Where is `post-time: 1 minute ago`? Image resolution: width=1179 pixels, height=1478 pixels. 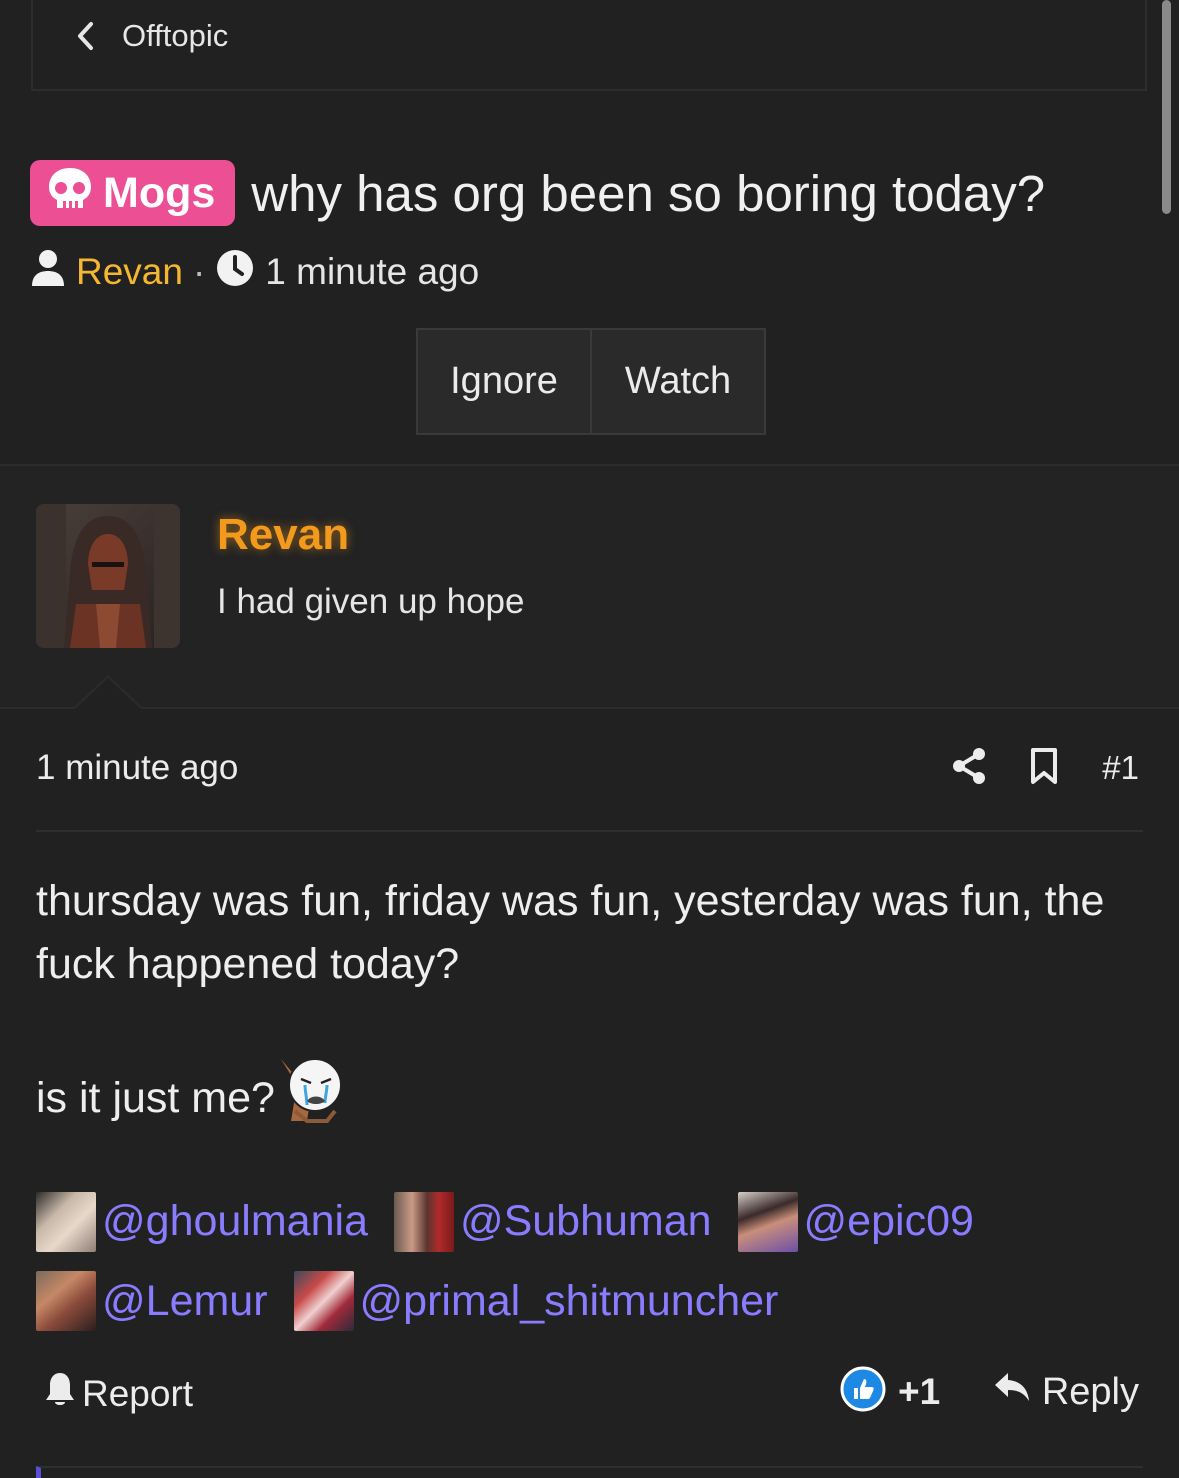
post-time: 1 minute ago is located at coordinates (137, 768).